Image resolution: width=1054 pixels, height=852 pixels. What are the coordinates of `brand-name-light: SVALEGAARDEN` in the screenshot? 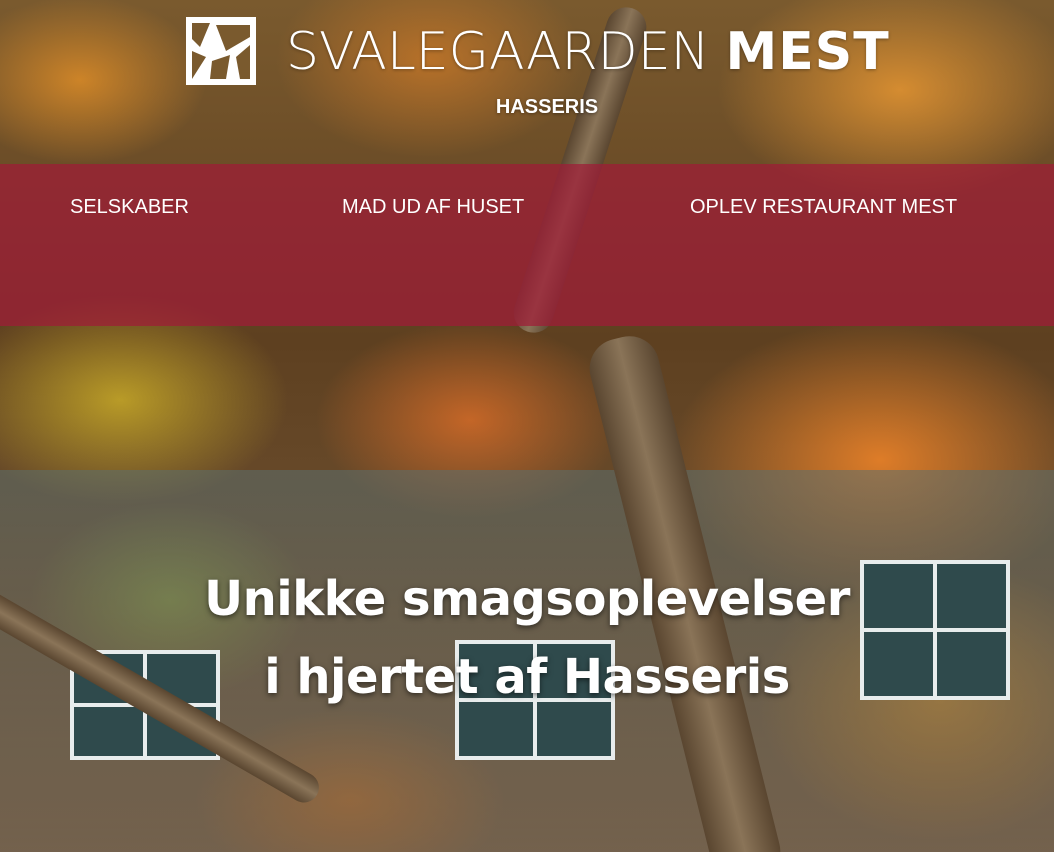 It's located at (498, 52).